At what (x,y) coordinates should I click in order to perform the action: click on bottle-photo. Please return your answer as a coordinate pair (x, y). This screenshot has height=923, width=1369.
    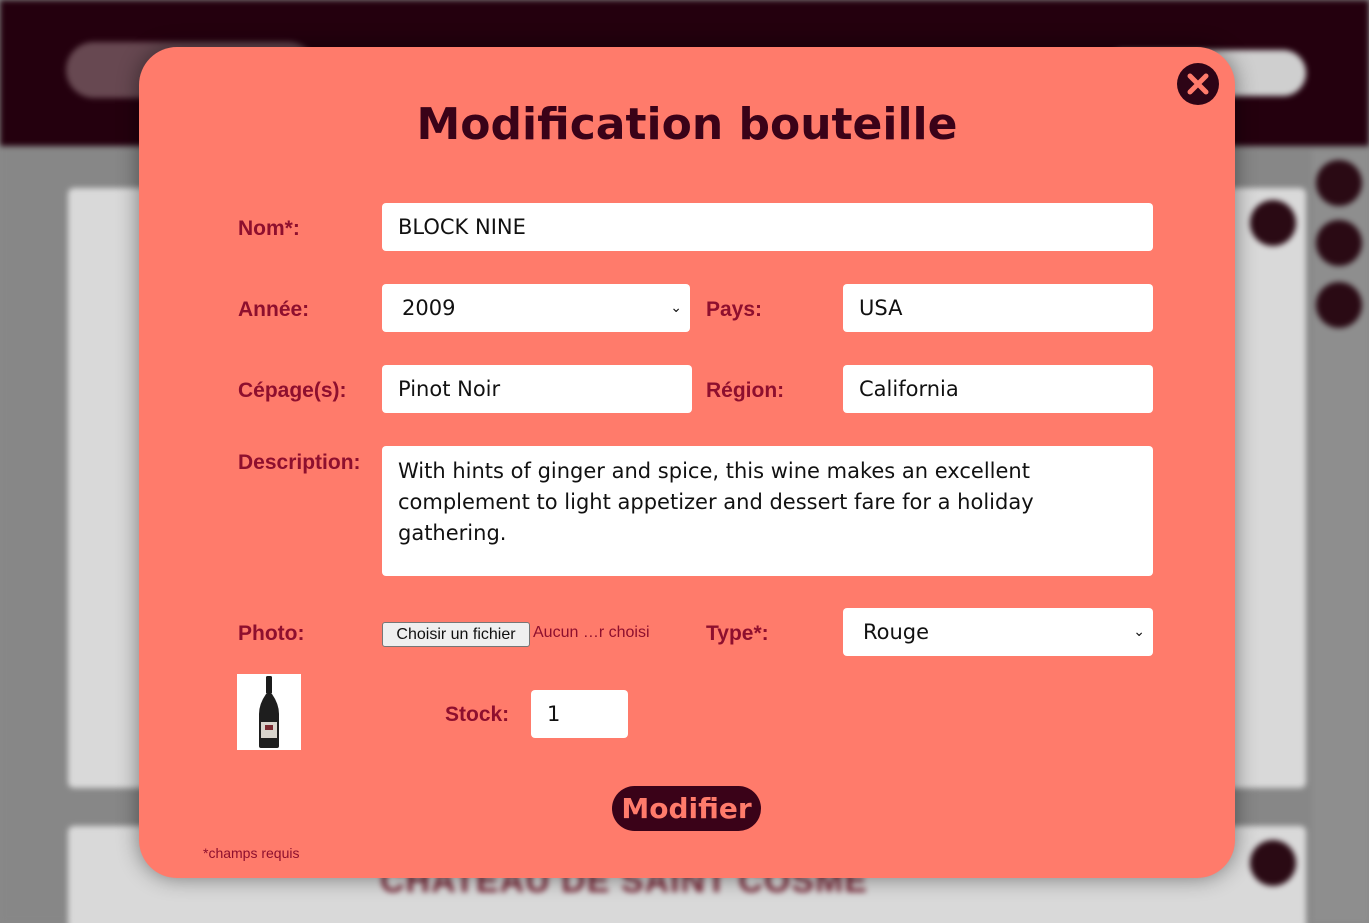
    Looking at the image, I should click on (269, 712).